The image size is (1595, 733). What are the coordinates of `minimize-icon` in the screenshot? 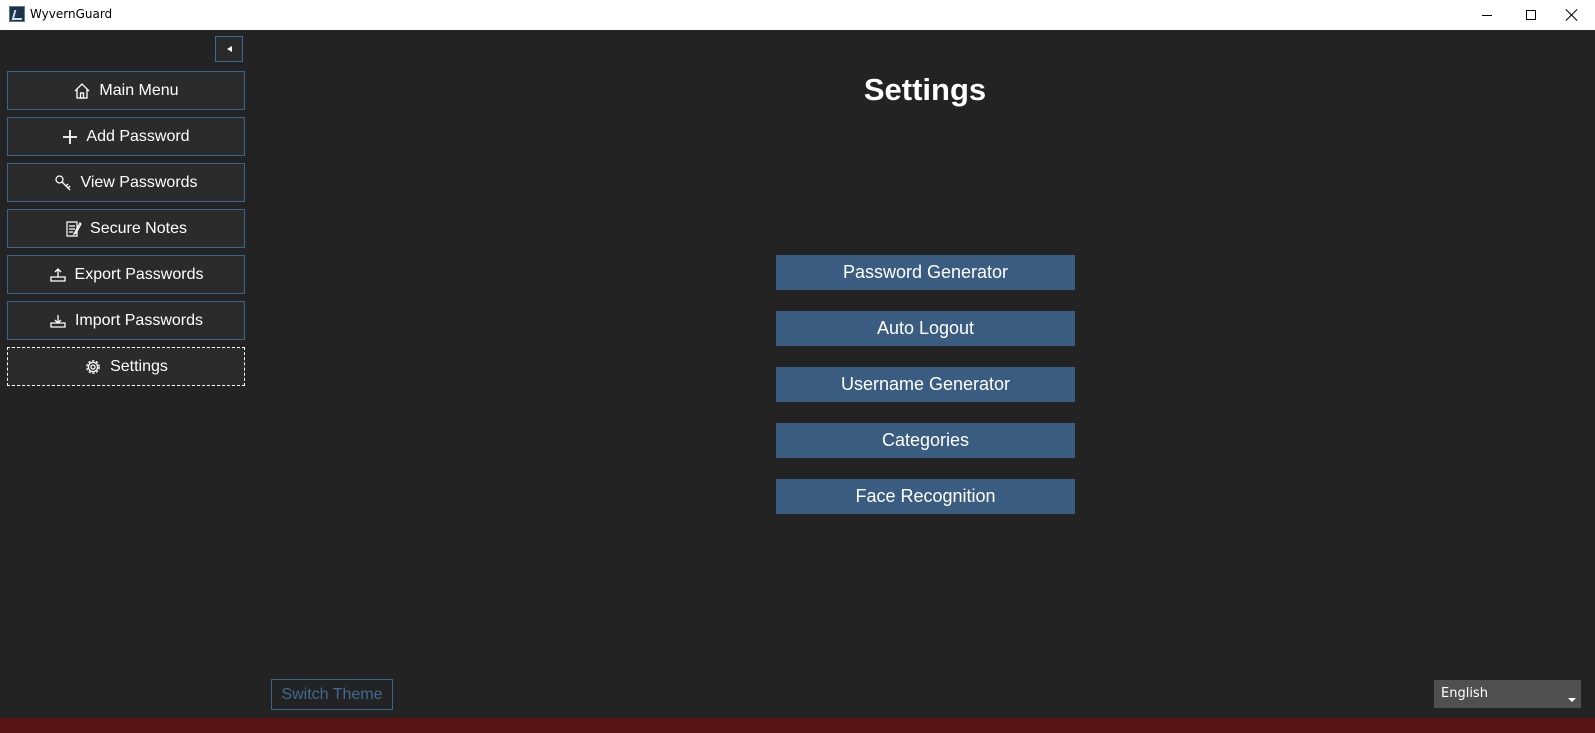 It's located at (1487, 15).